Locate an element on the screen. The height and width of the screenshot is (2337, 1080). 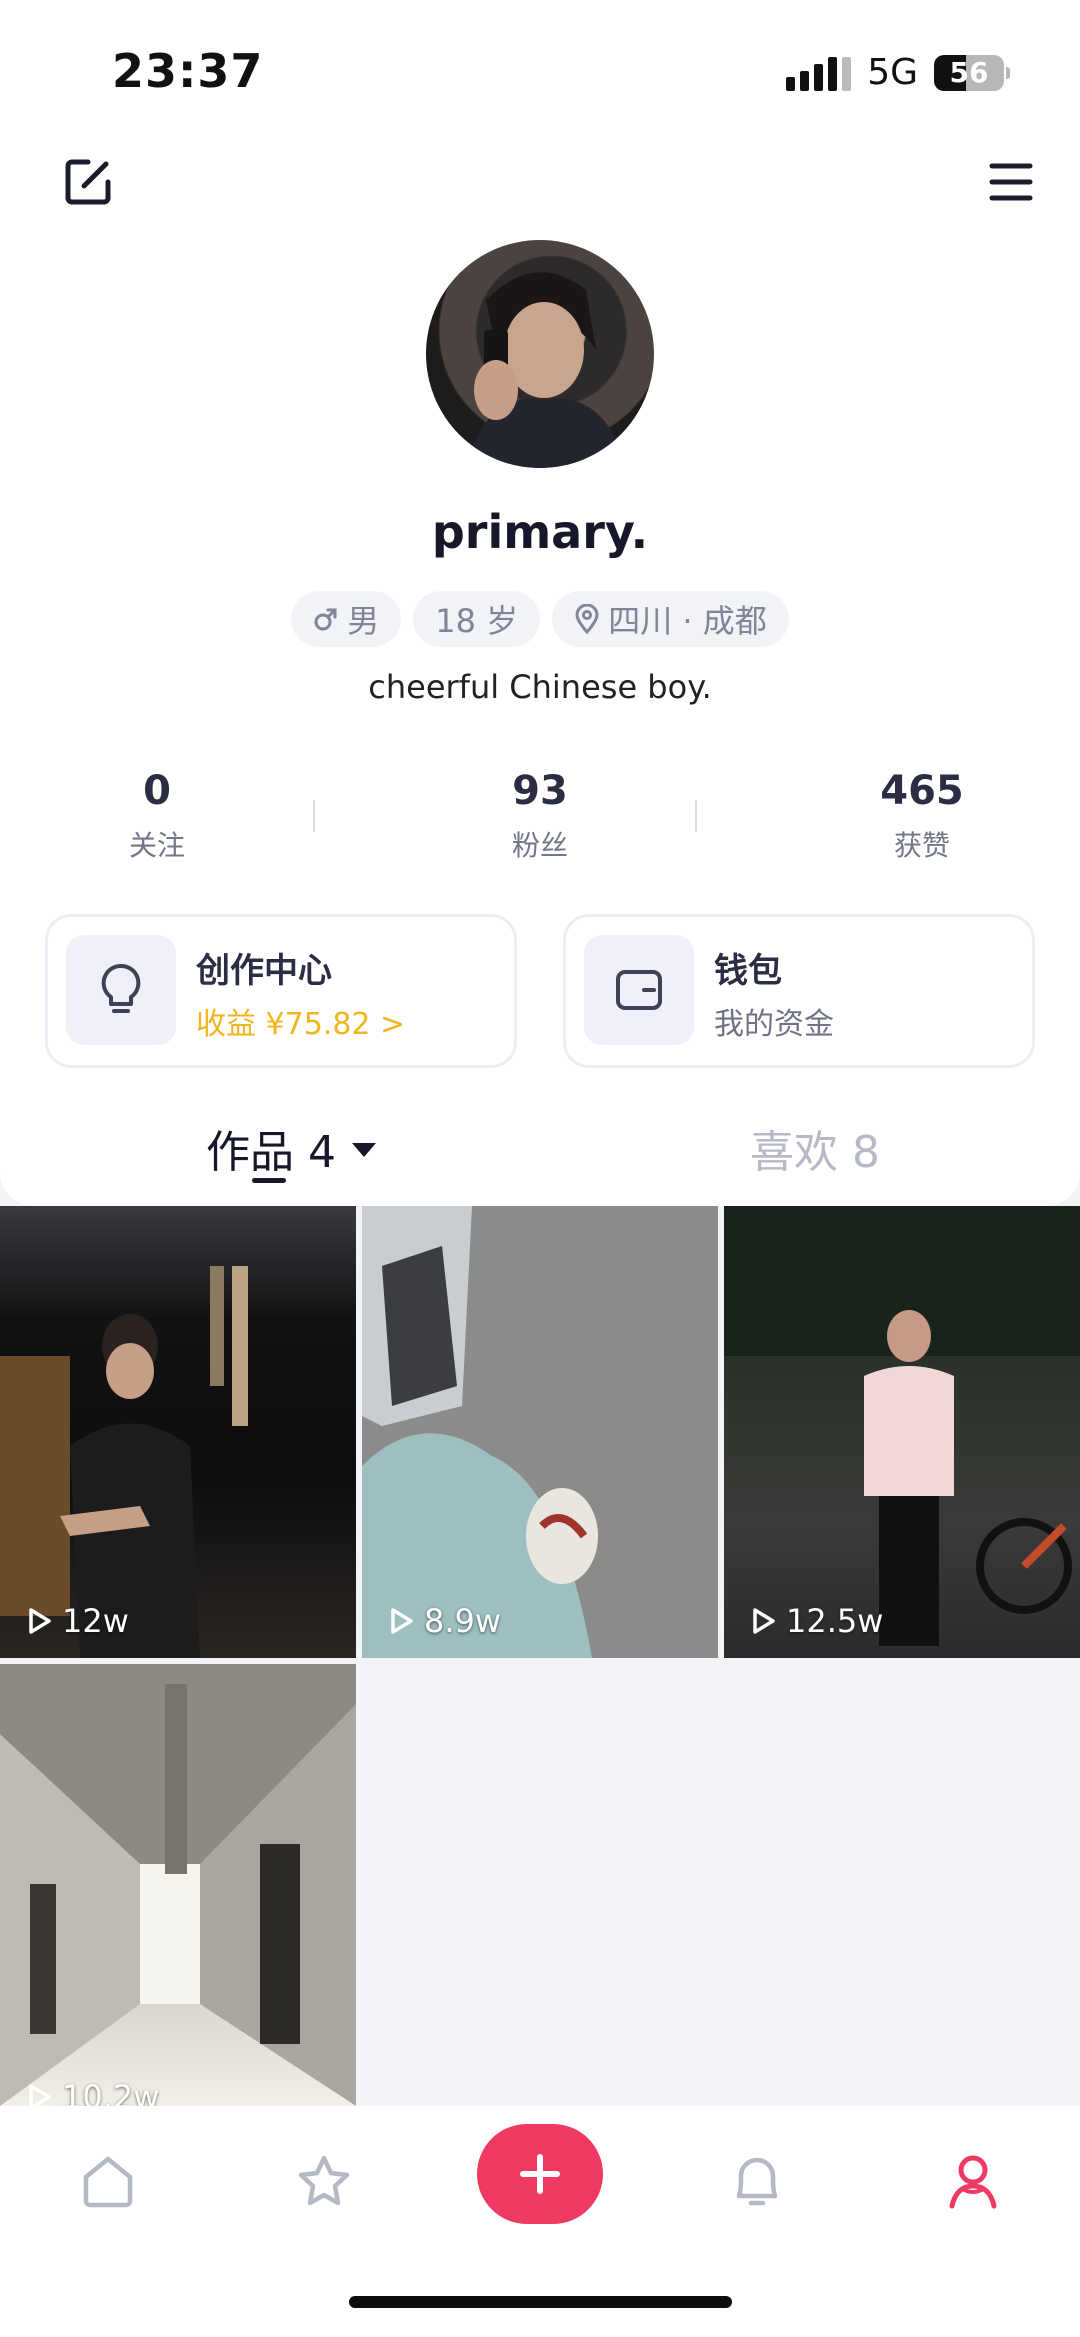
wallet-title: 钱包 is located at coordinates (748, 971).